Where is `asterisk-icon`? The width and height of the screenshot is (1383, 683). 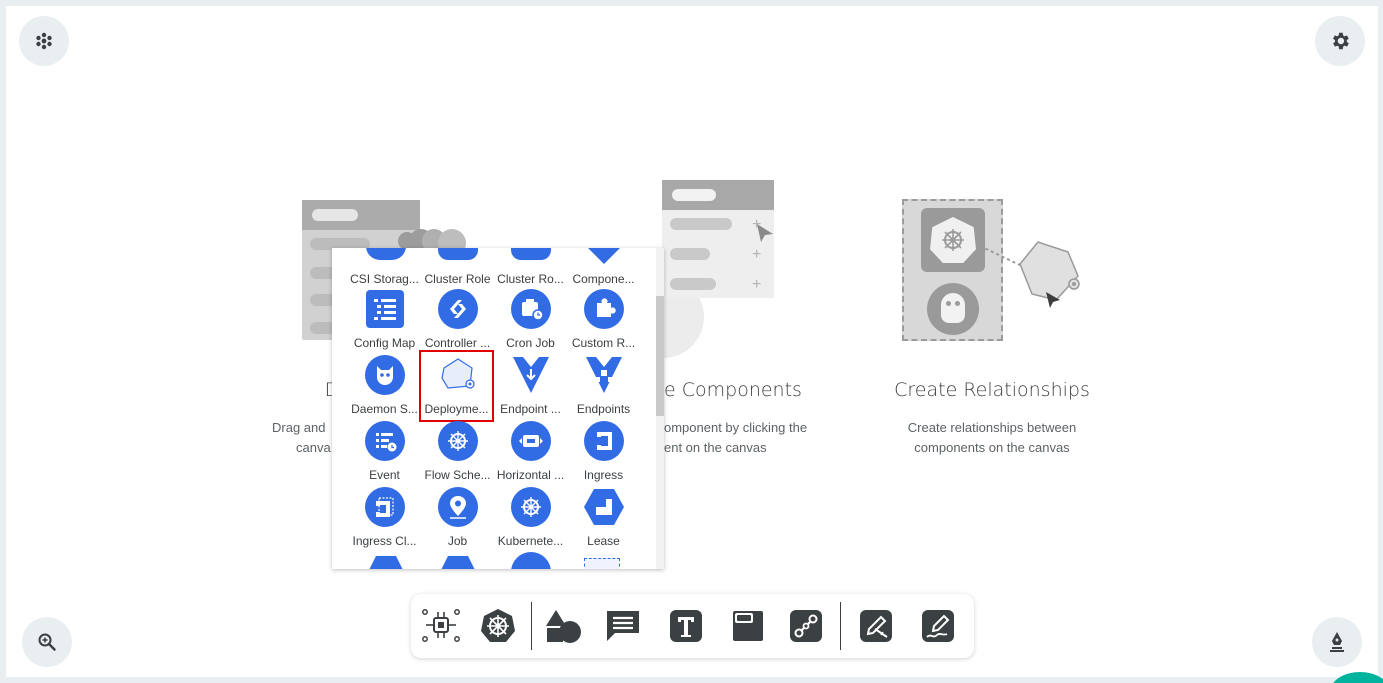 asterisk-icon is located at coordinates (44, 41).